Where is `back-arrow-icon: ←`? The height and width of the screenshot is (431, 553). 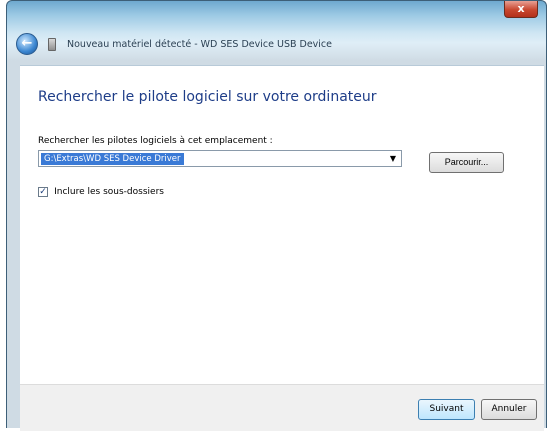
back-arrow-icon: ← is located at coordinates (27, 43).